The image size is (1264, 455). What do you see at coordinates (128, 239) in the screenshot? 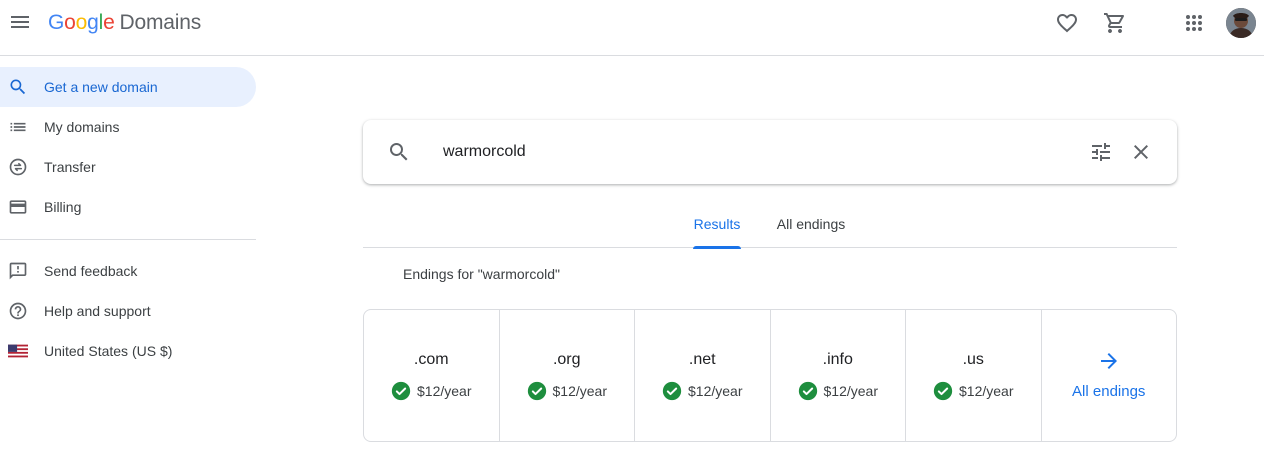
I see `sidebar-divider` at bounding box center [128, 239].